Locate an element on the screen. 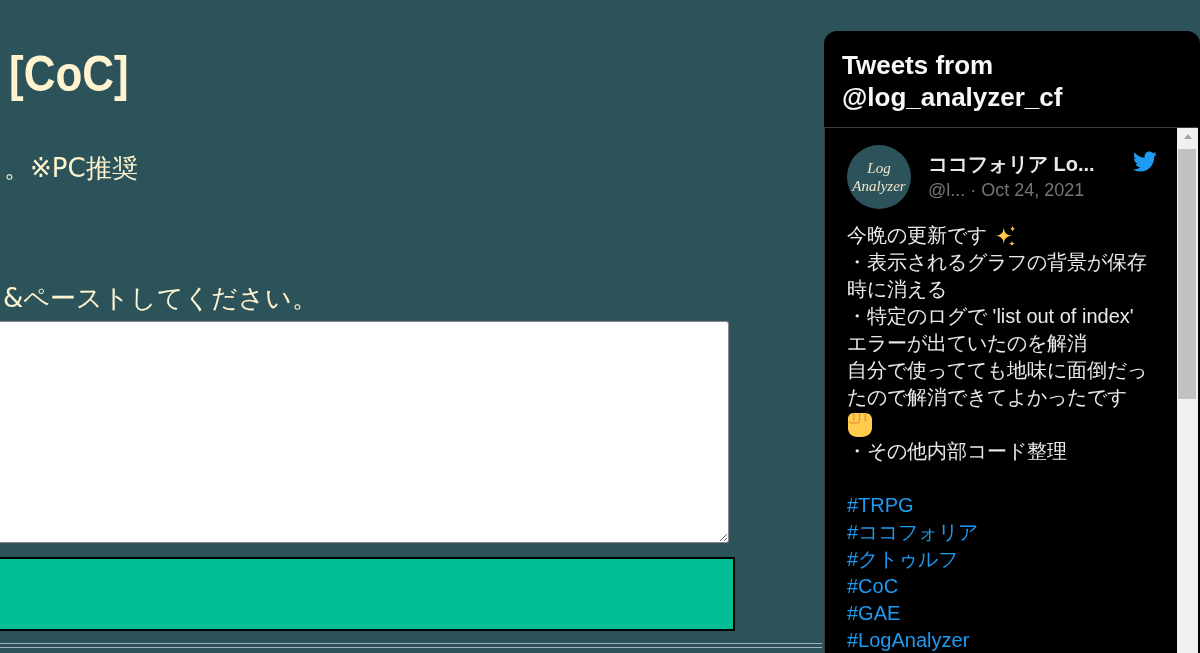  tweet-text: ・特定のログで 'list out of index' is located at coordinates (990, 316).